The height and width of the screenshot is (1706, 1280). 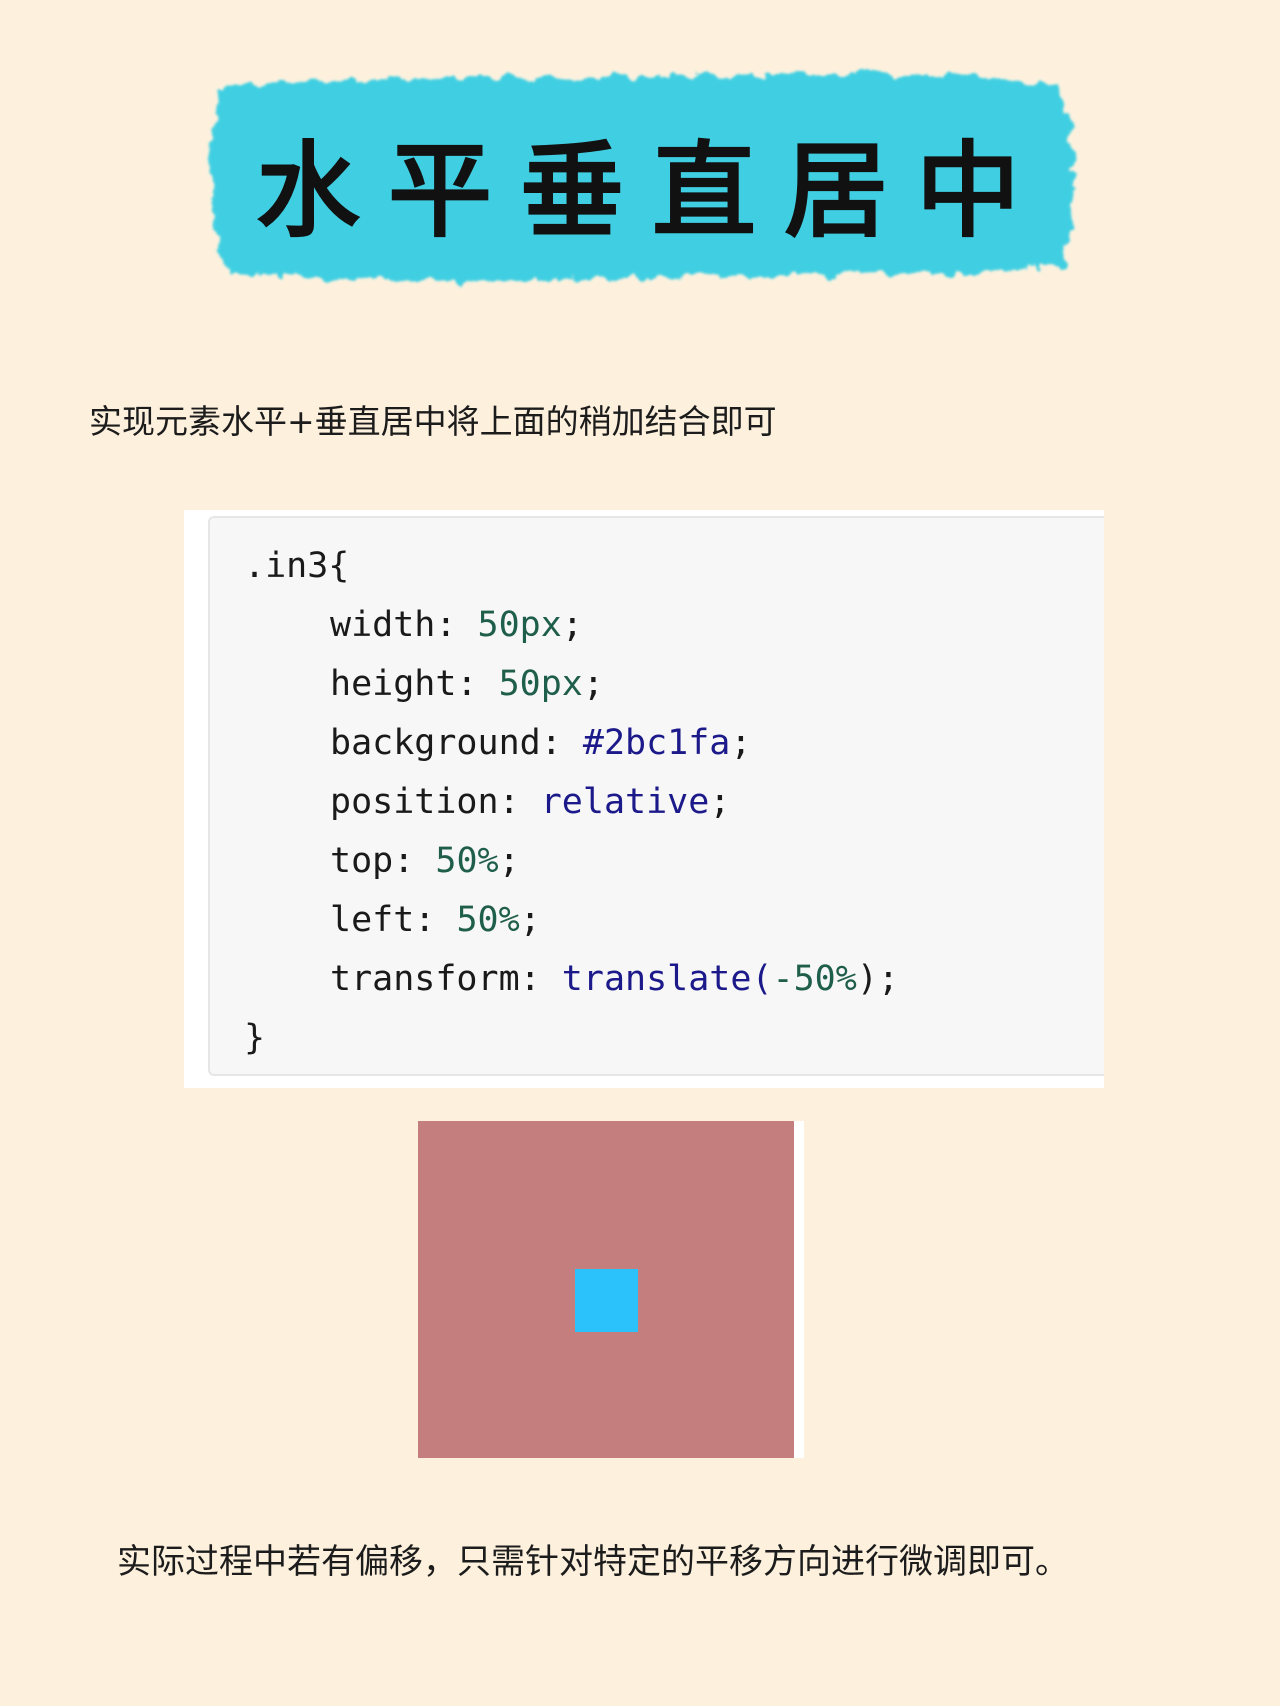 I want to click on code-line-height: height: 50px;, so click(x=467, y=684).